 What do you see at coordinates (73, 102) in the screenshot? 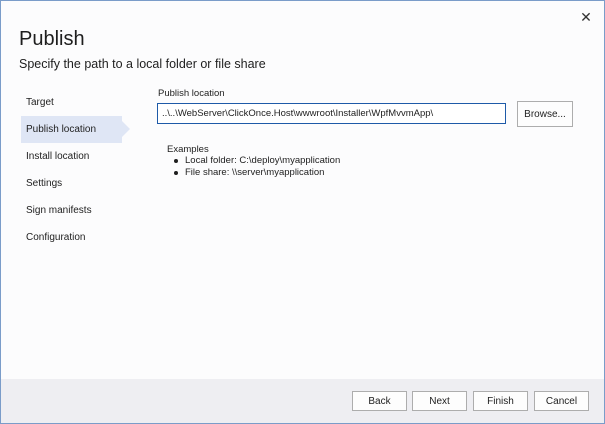
I see `nav-item-target: Target` at bounding box center [73, 102].